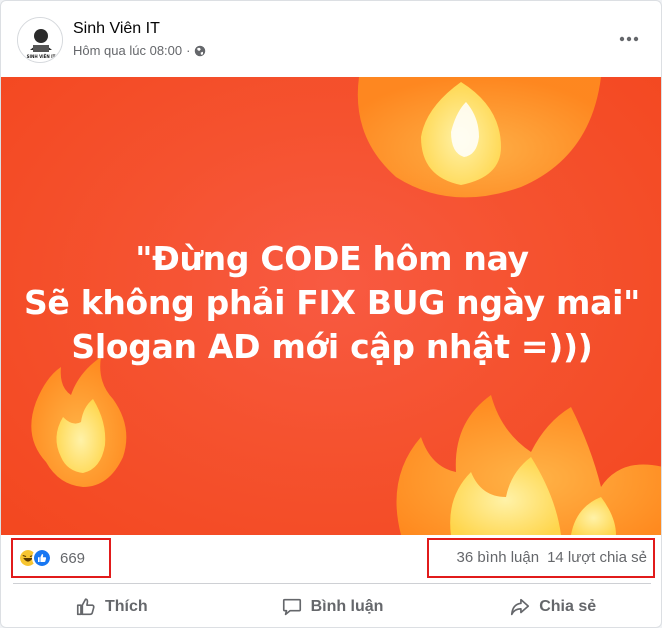  What do you see at coordinates (568, 606) in the screenshot?
I see `share-button-label: Chia sẻ` at bounding box center [568, 606].